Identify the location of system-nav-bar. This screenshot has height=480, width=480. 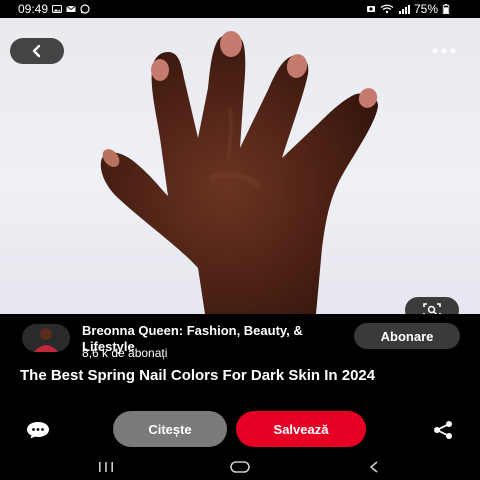
(240, 467).